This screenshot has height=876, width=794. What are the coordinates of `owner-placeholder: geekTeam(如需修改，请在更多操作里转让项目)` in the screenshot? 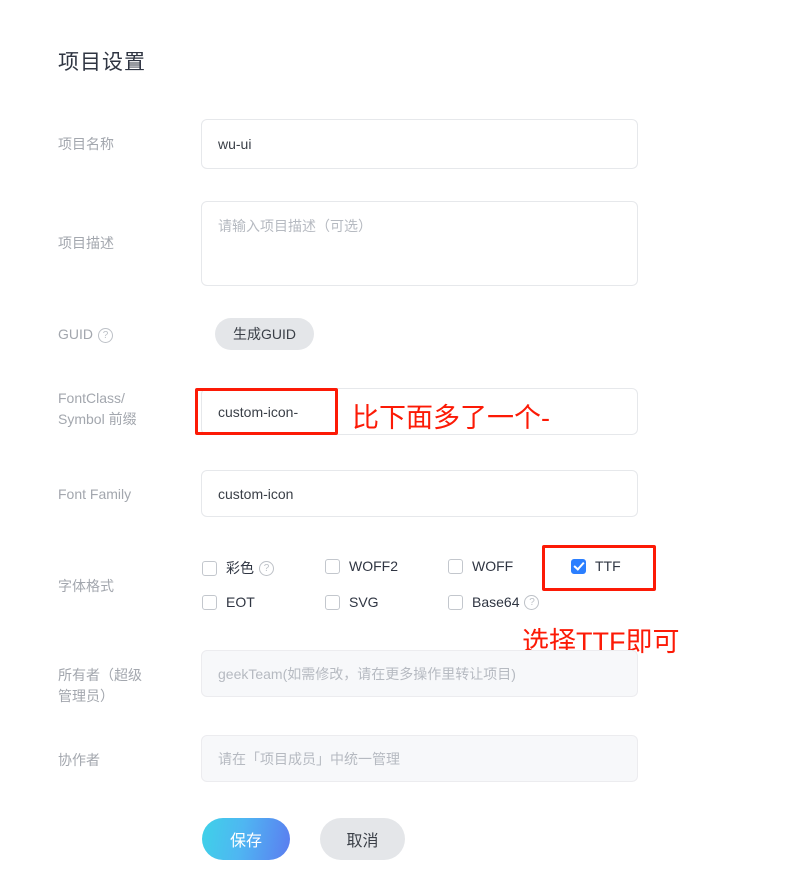 It's located at (367, 673).